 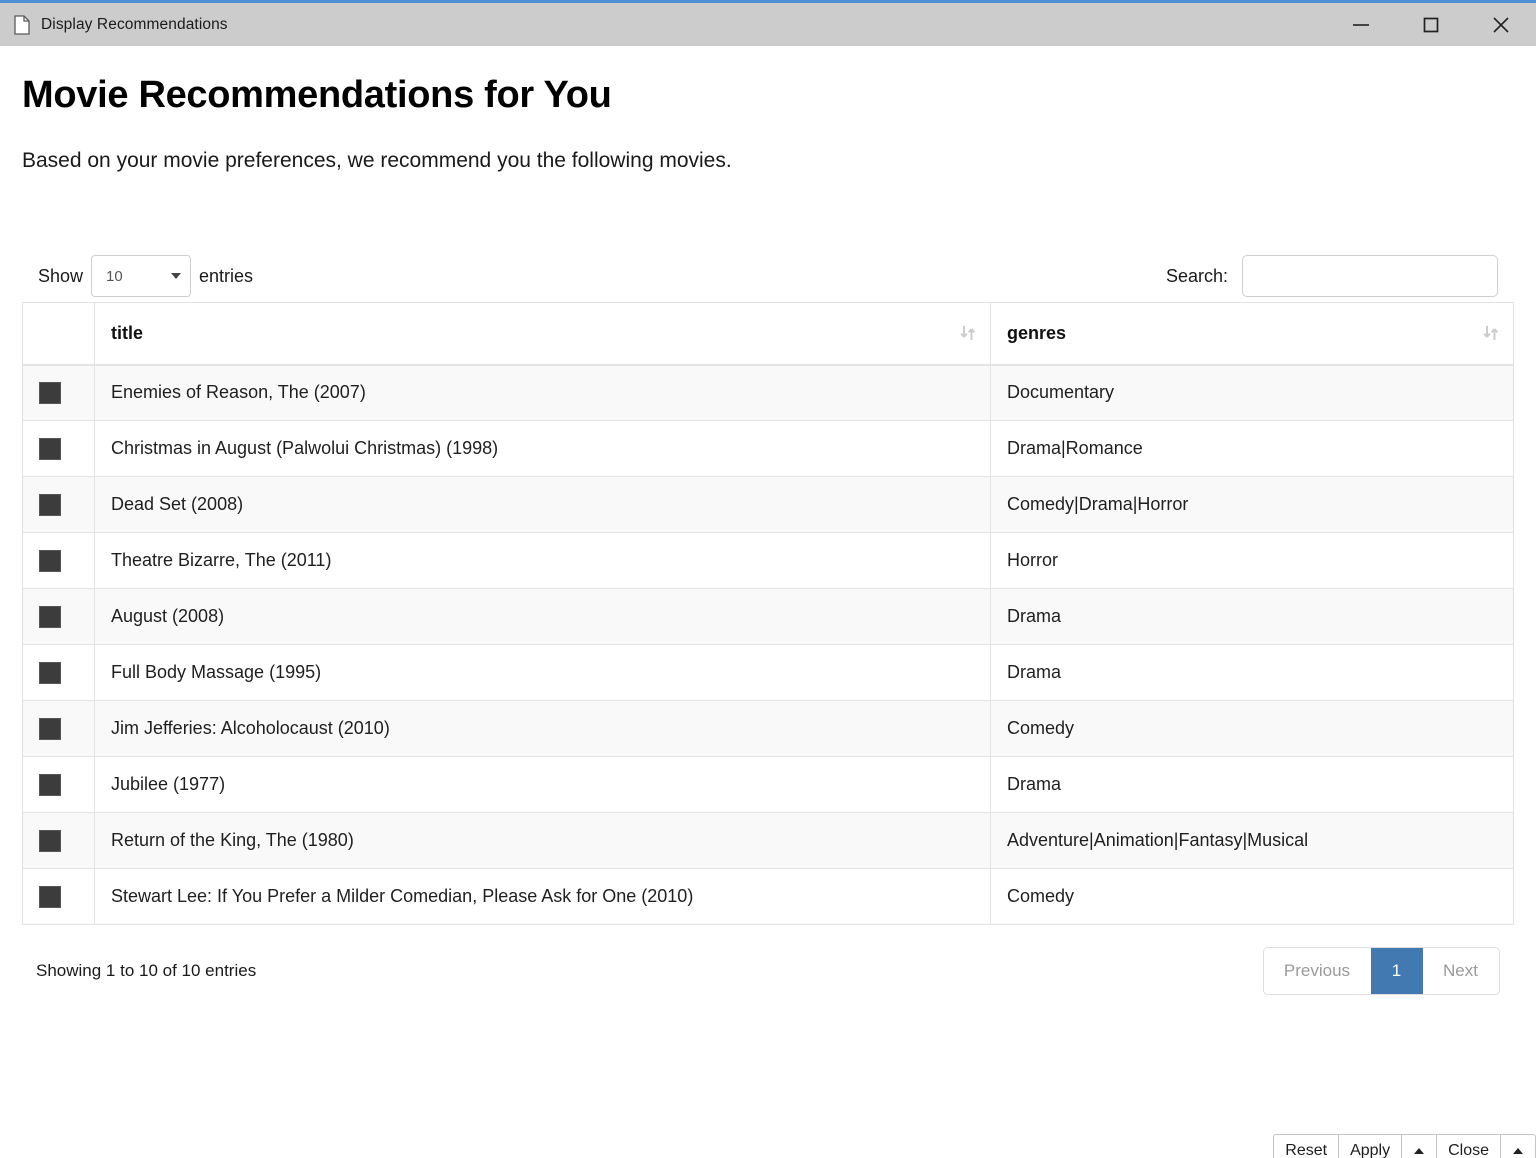 I want to click on search-label: Search:, so click(x=1196, y=275).